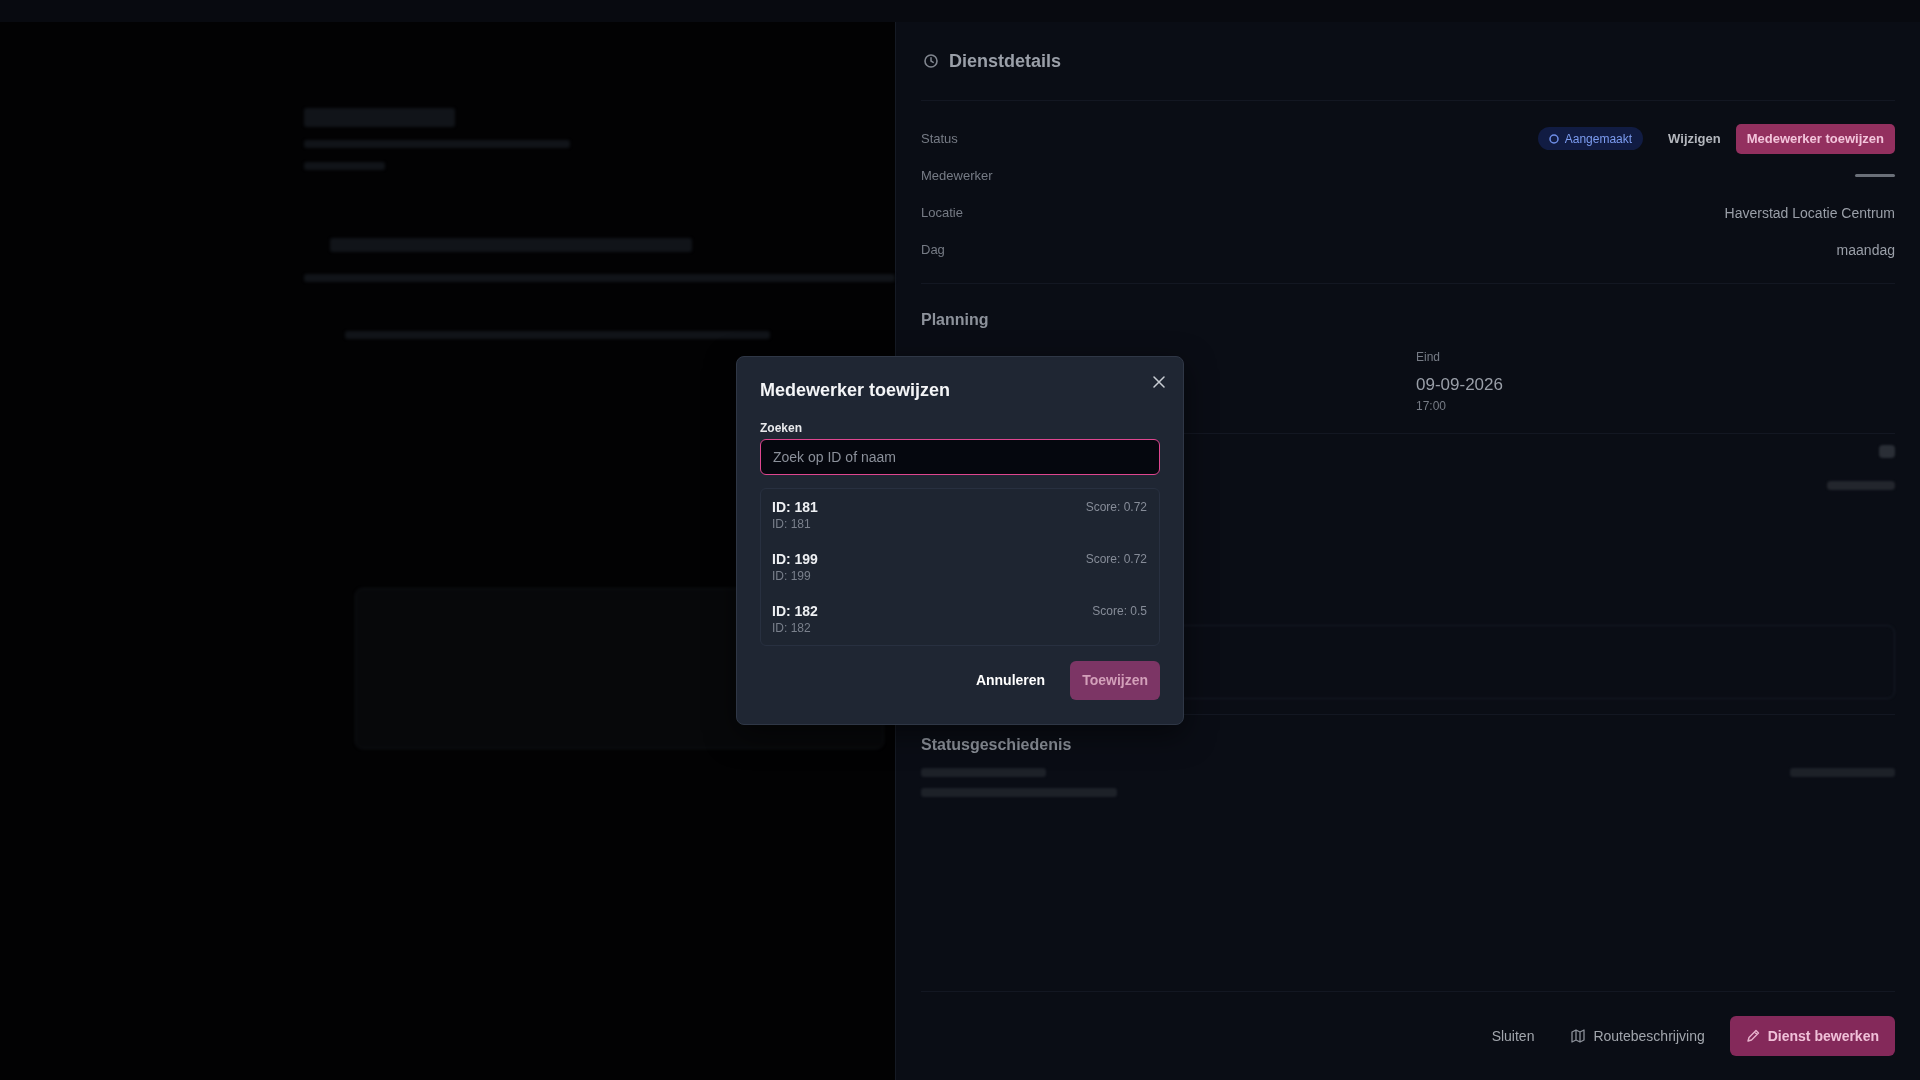 The width and height of the screenshot is (1920, 1080). I want to click on end-time: 17:00, so click(1431, 406).